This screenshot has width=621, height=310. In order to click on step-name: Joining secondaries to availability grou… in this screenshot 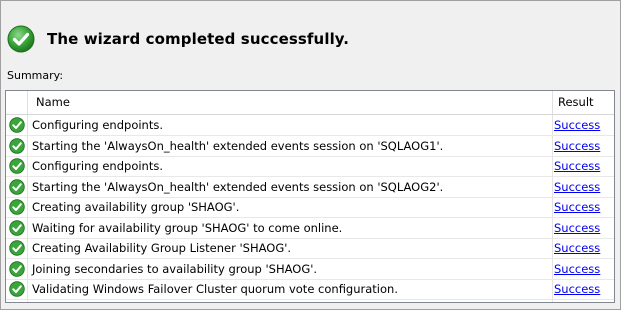, I will do `click(175, 268)`.